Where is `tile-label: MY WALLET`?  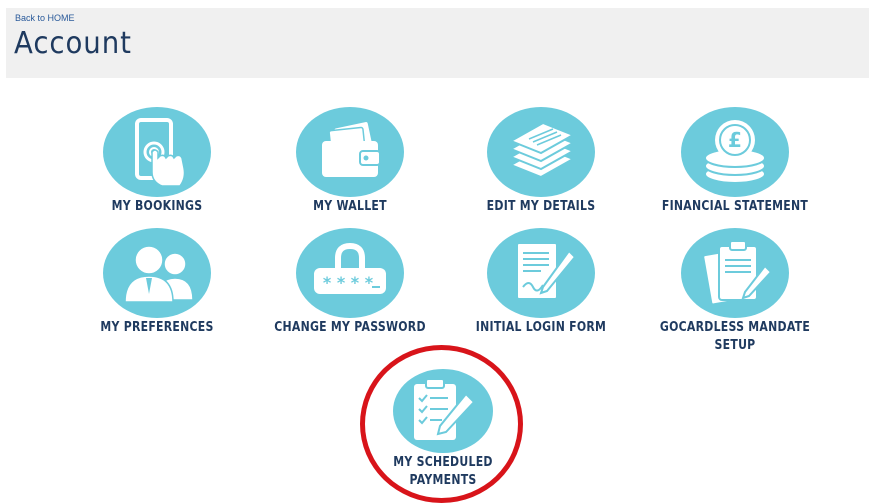 tile-label: MY WALLET is located at coordinates (350, 206).